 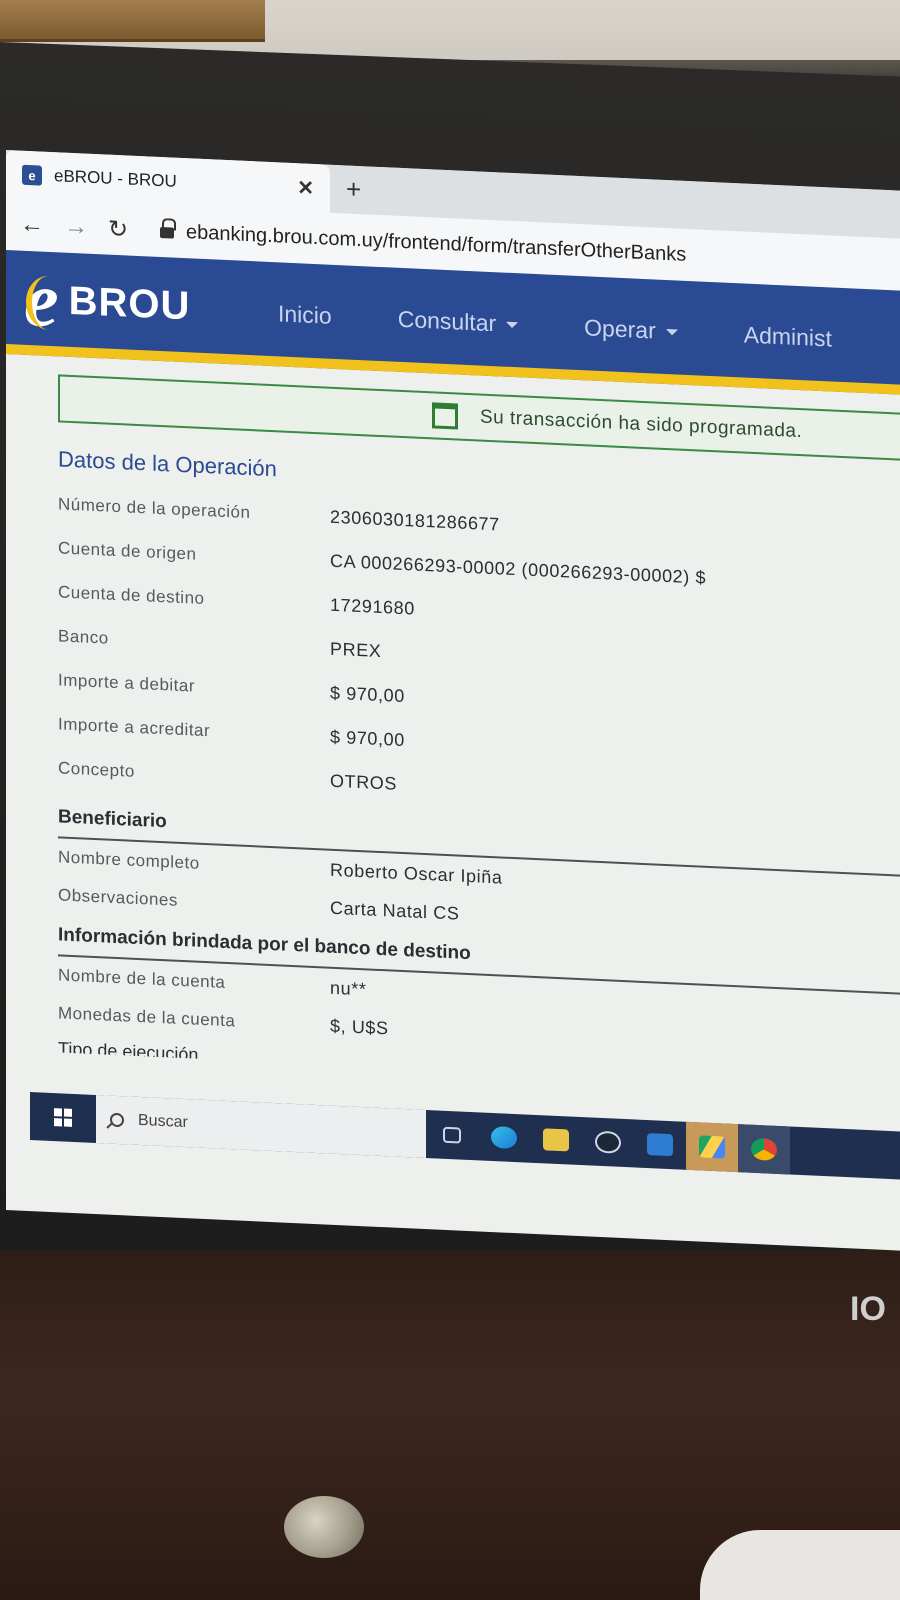 What do you see at coordinates (631, 329) in the screenshot?
I see `nav-operar: Operar` at bounding box center [631, 329].